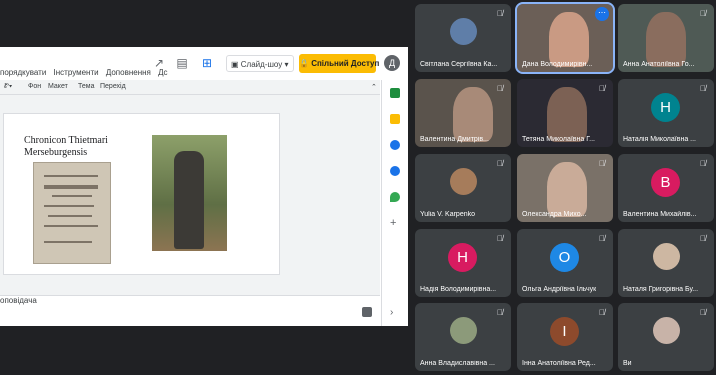 The height and width of the screenshot is (375, 716). What do you see at coordinates (627, 363) in the screenshot?
I see `participant-name: Ви` at bounding box center [627, 363].